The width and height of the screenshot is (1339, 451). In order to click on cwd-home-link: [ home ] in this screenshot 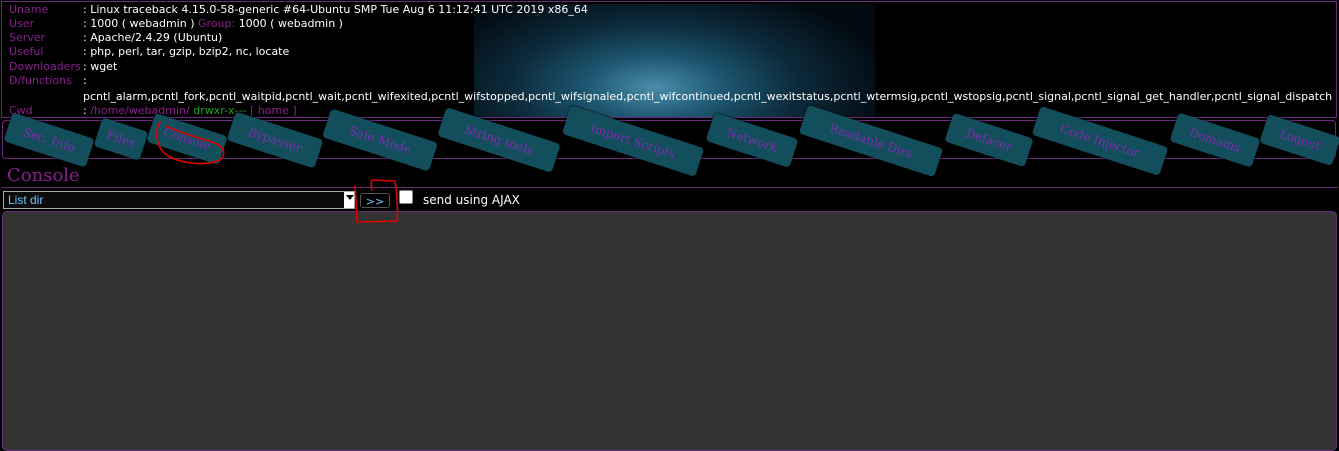, I will do `click(273, 110)`.